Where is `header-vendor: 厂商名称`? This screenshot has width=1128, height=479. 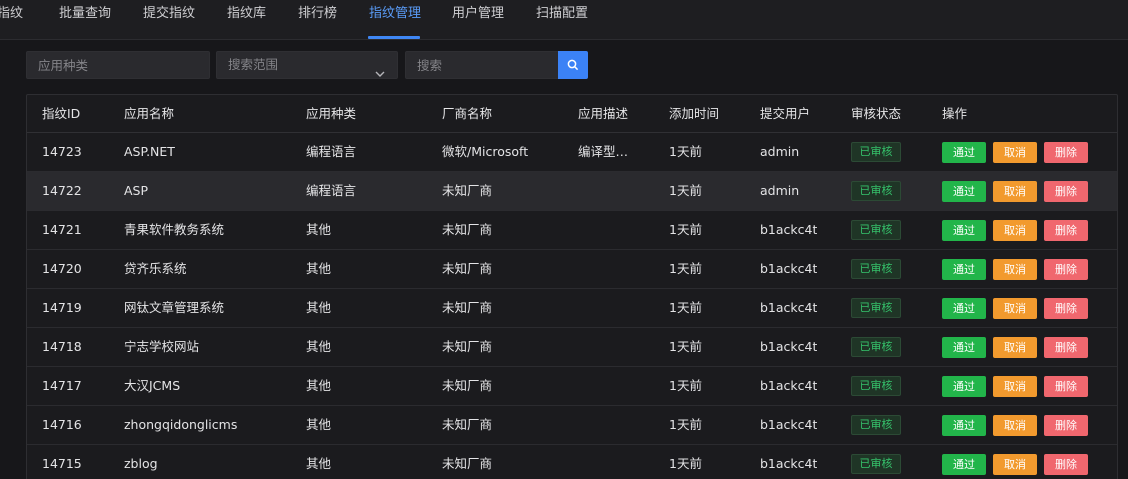
header-vendor: 厂商名称 is located at coordinates (467, 113).